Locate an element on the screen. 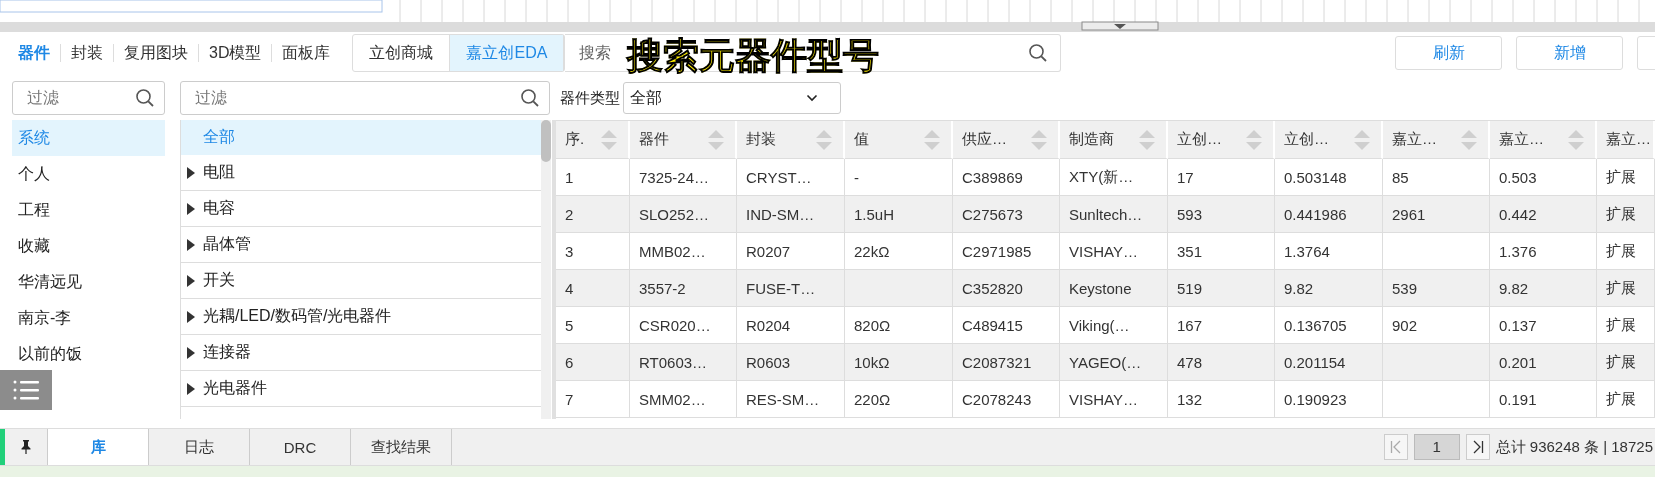 The height and width of the screenshot is (477, 1655). category-item: 电容 is located at coordinates (361, 209).